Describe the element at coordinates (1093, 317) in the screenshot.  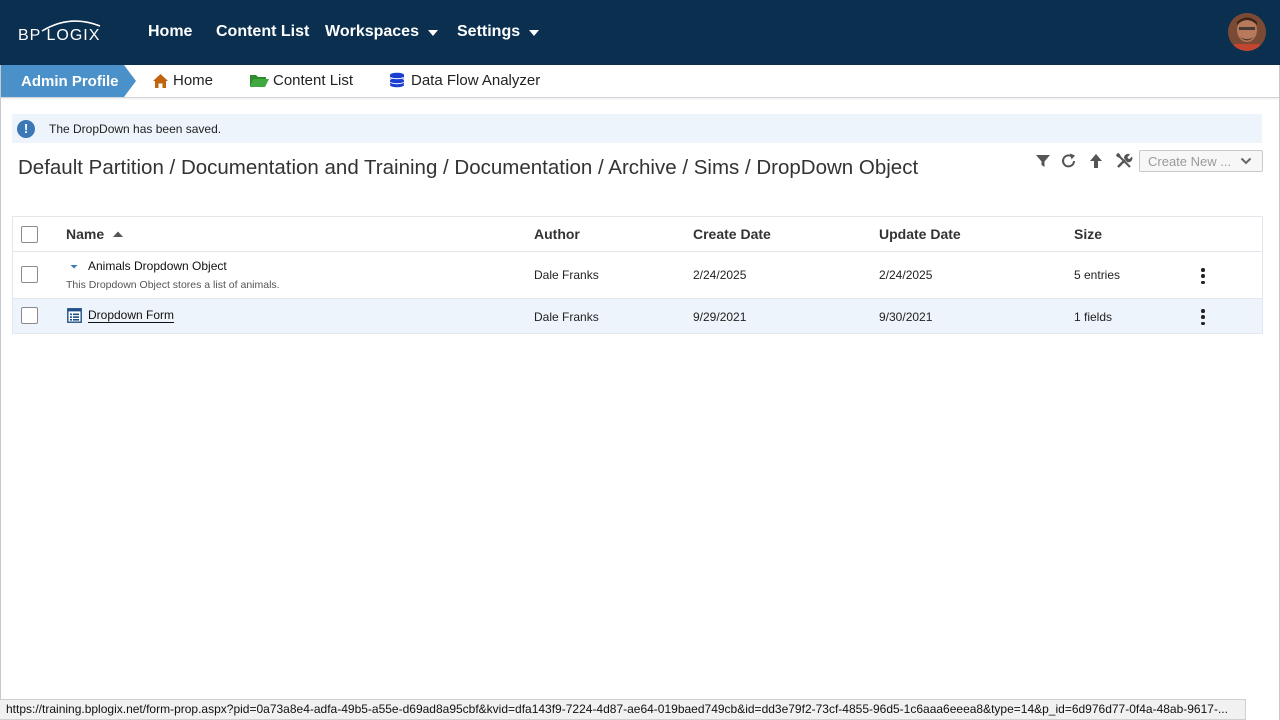
I see `row-size: 1 fields` at that location.